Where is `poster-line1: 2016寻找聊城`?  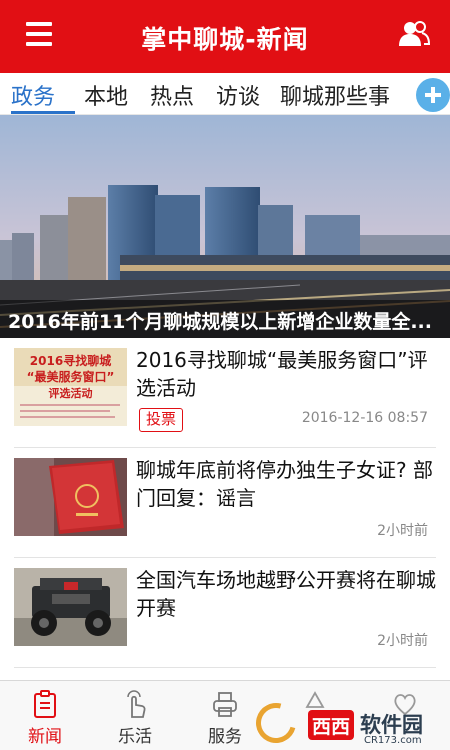 poster-line1: 2016寻找聊城 is located at coordinates (70, 361).